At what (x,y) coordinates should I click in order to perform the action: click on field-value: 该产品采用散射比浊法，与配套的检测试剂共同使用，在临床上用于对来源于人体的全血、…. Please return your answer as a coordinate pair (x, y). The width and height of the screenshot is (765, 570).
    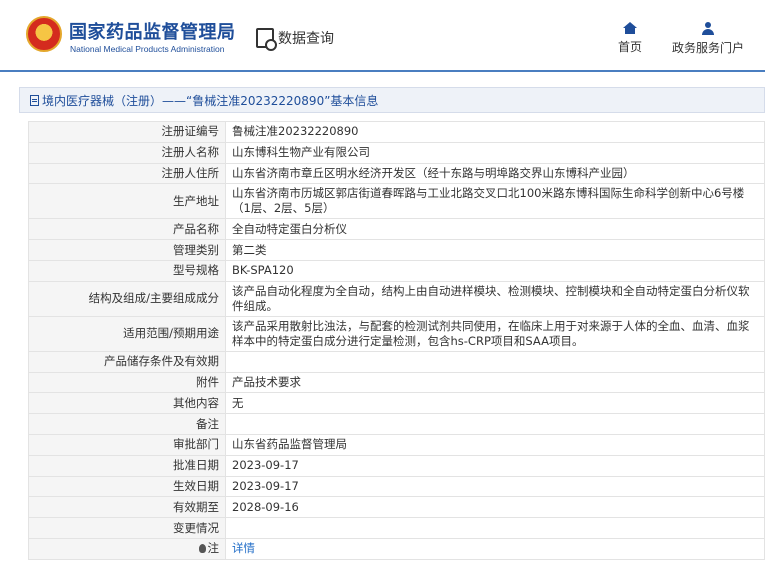
    Looking at the image, I should click on (495, 333).